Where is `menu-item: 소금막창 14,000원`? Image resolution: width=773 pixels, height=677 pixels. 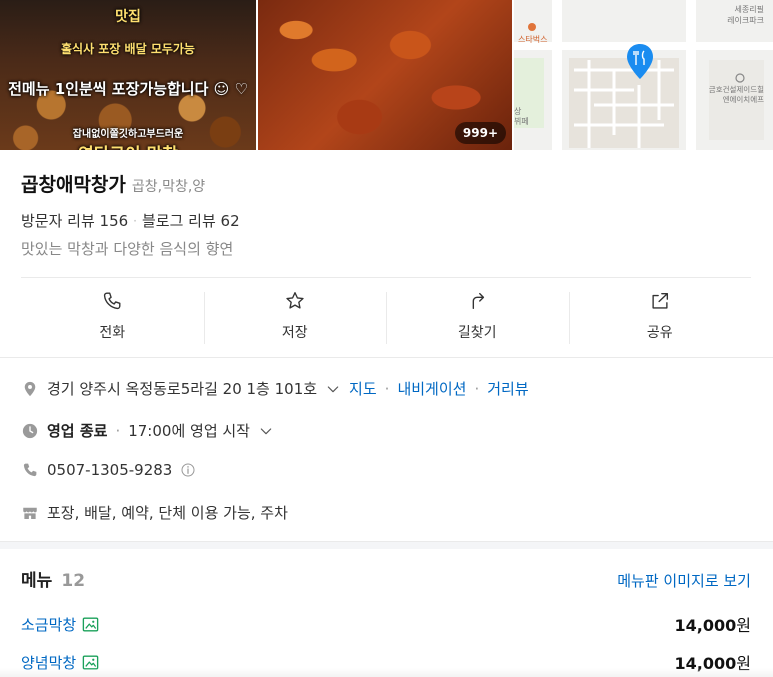 menu-item: 소금막창 14,000원 is located at coordinates (386, 624).